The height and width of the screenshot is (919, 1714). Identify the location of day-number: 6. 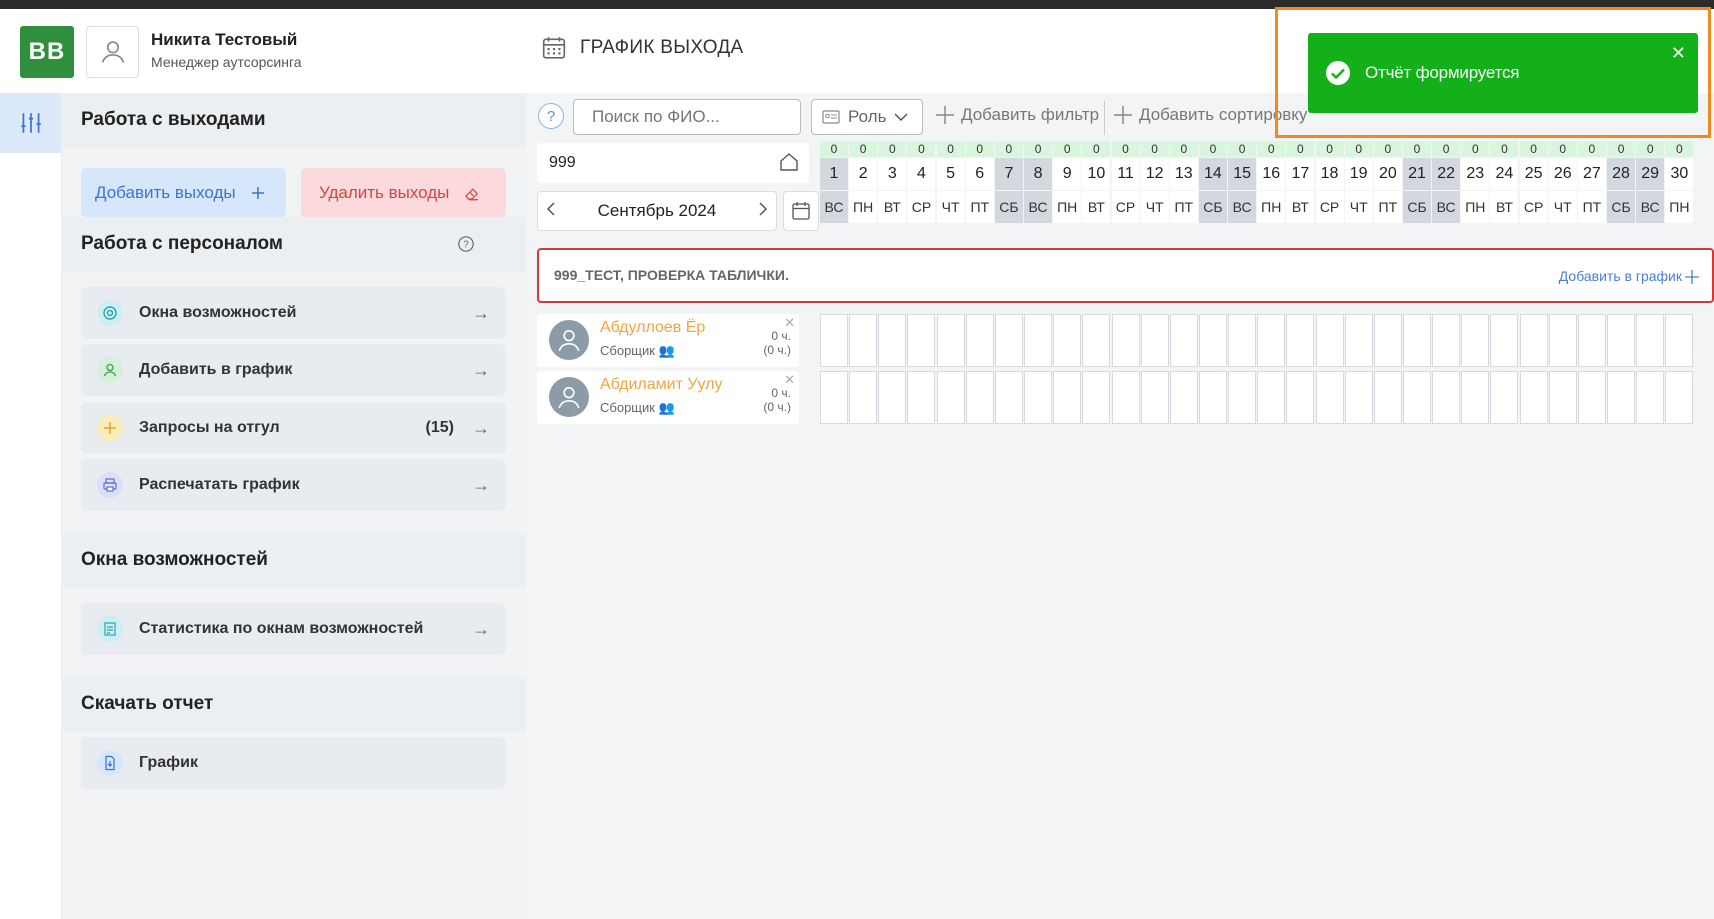
(979, 174).